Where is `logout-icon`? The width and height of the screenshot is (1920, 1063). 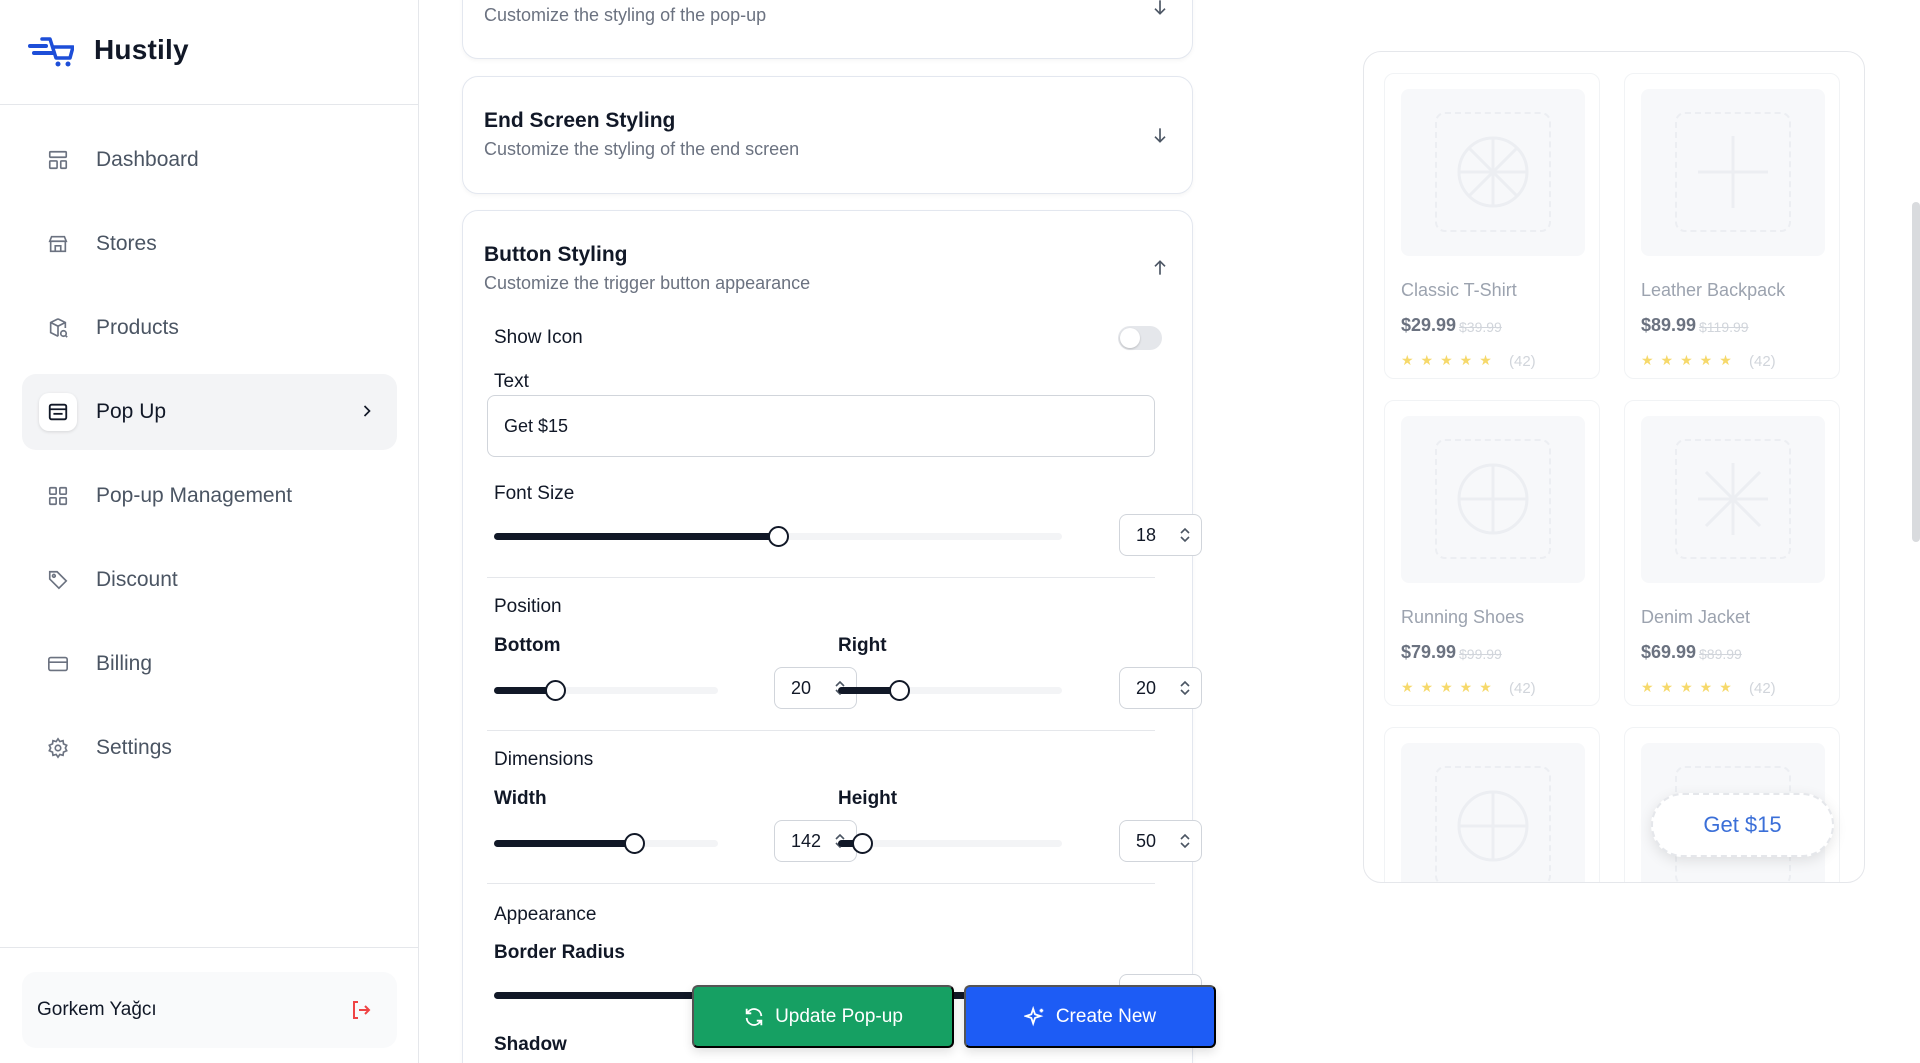 logout-icon is located at coordinates (361, 1012).